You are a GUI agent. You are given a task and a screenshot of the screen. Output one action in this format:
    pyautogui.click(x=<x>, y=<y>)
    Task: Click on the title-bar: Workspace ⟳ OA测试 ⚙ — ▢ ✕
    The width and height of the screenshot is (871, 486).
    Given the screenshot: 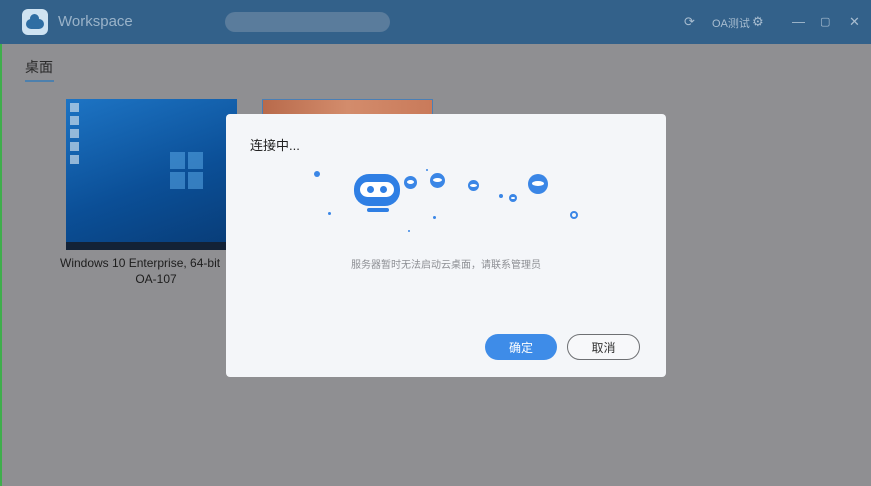 What is the action you would take?
    pyautogui.click(x=435, y=22)
    